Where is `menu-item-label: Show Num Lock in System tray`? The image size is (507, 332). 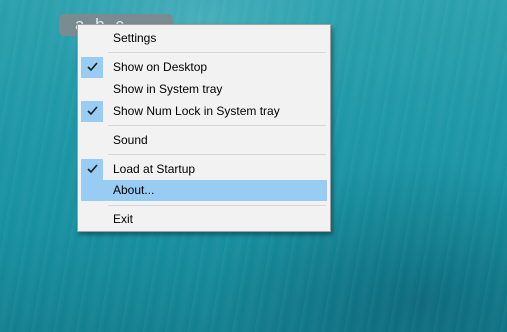
menu-item-label: Show Num Lock in System tray is located at coordinates (196, 111).